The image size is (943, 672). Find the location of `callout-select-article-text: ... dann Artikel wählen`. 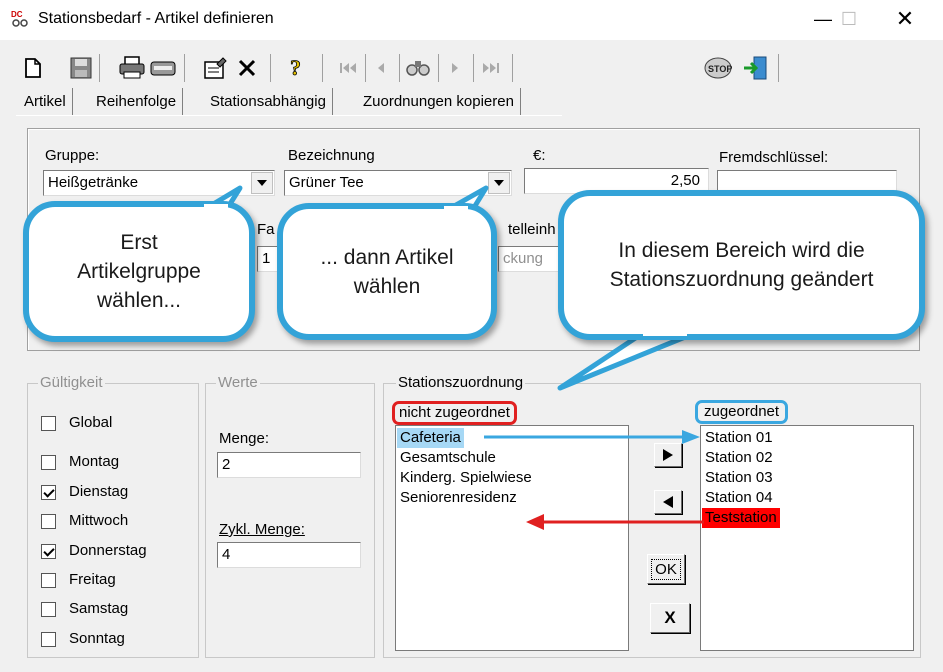

callout-select-article-text: ... dann Artikel wählen is located at coordinates (387, 271).